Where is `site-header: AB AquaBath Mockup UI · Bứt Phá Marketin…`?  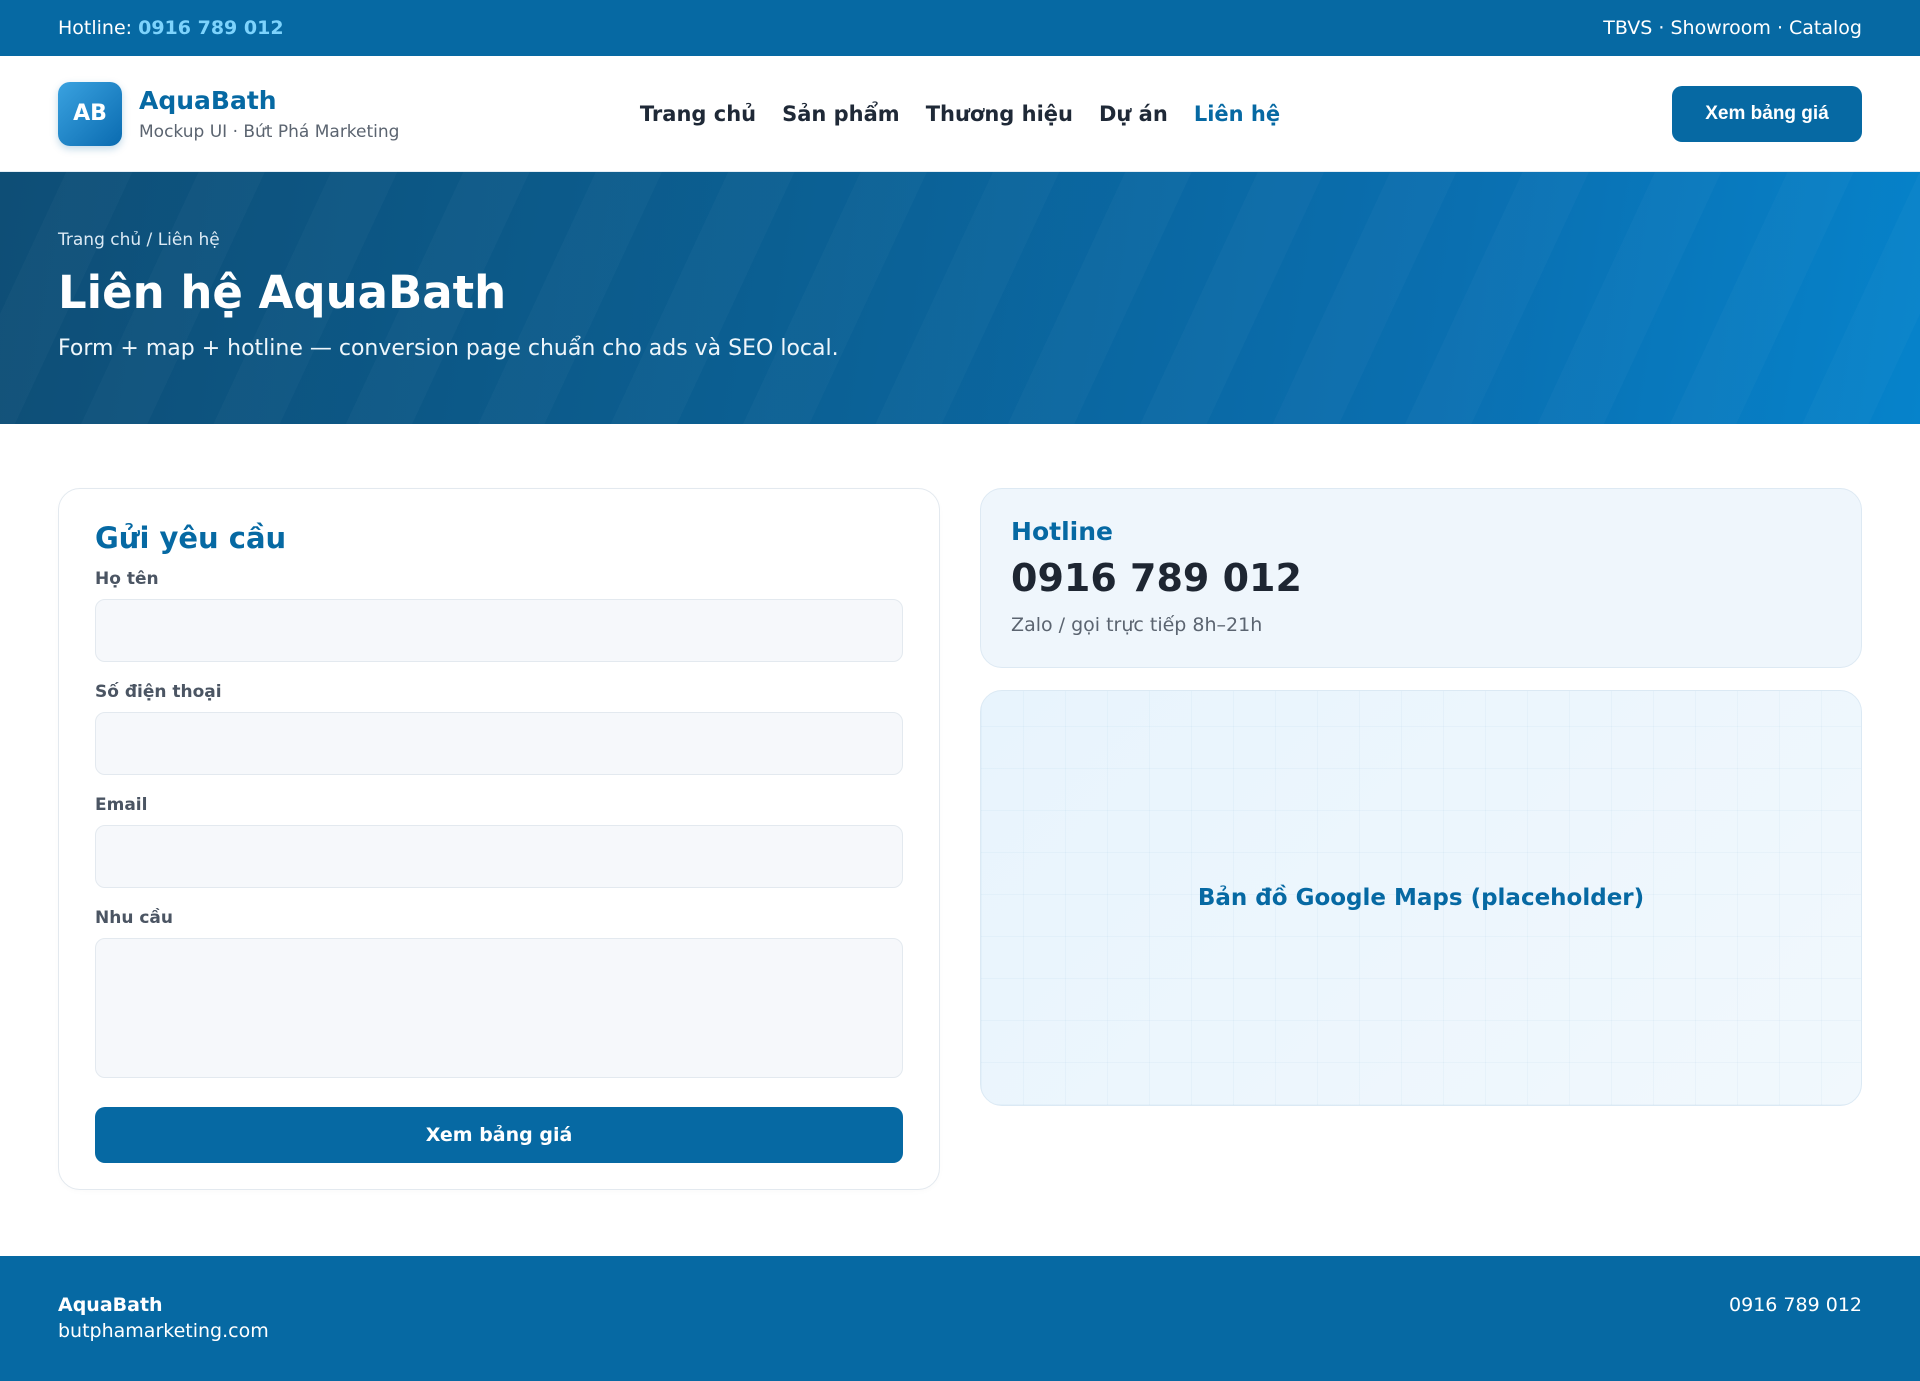
site-header: AB AquaBath Mockup UI · Bứt Phá Marketin… is located at coordinates (960, 114).